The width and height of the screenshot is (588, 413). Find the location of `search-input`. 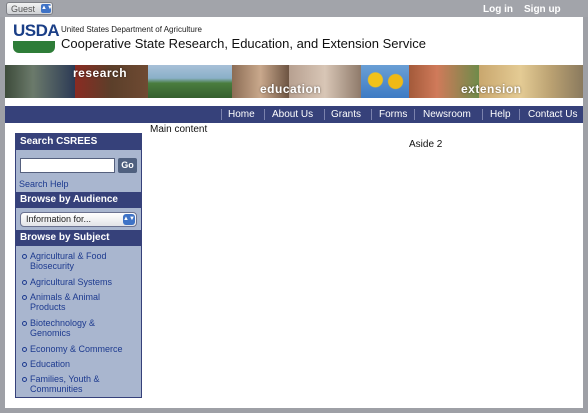

search-input is located at coordinates (67, 165).